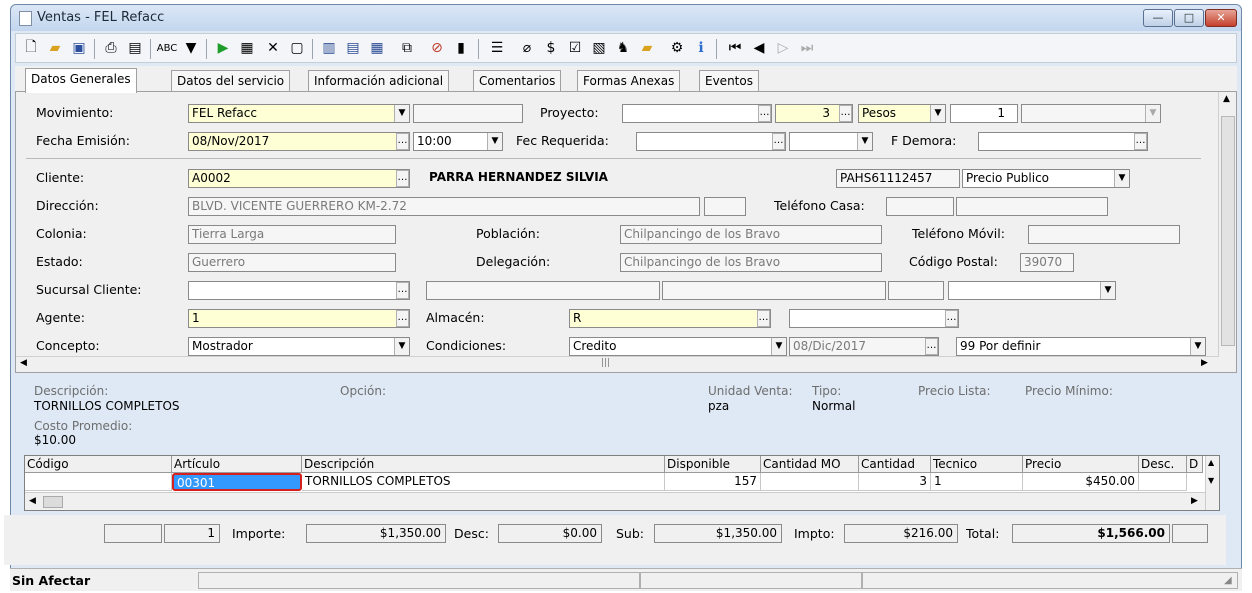 Image resolution: width=1252 pixels, height=593 pixels. Describe the element at coordinates (1081, 482) in the screenshot. I see `cell-precio: $450.00` at that location.